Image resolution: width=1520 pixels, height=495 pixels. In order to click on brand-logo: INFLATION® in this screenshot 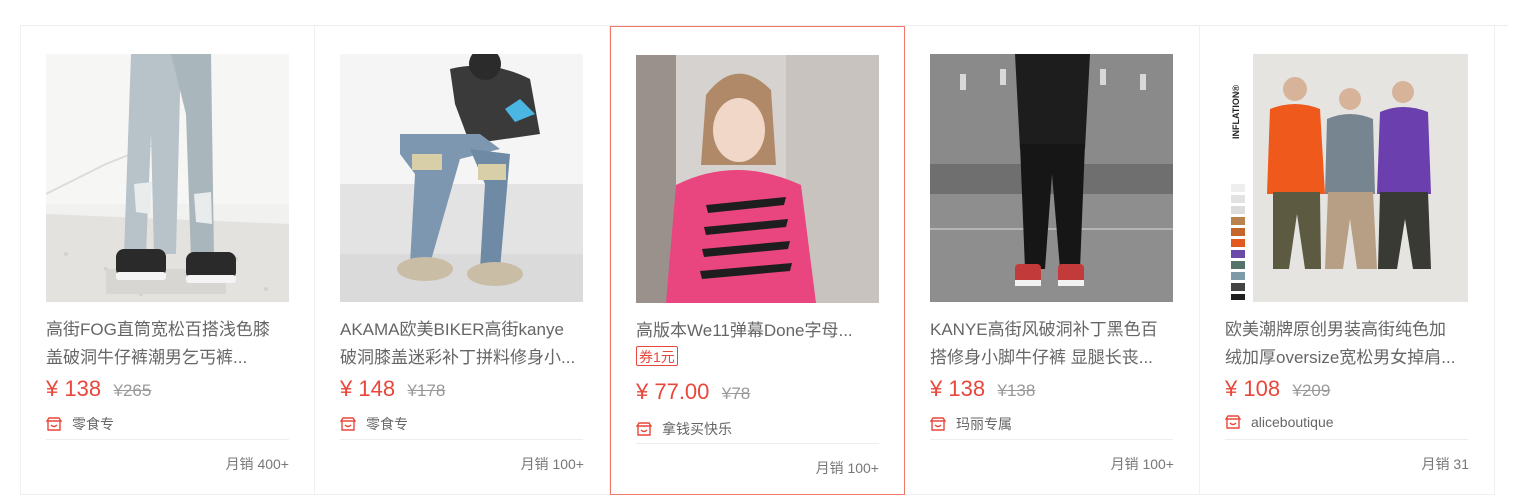, I will do `click(1236, 112)`.